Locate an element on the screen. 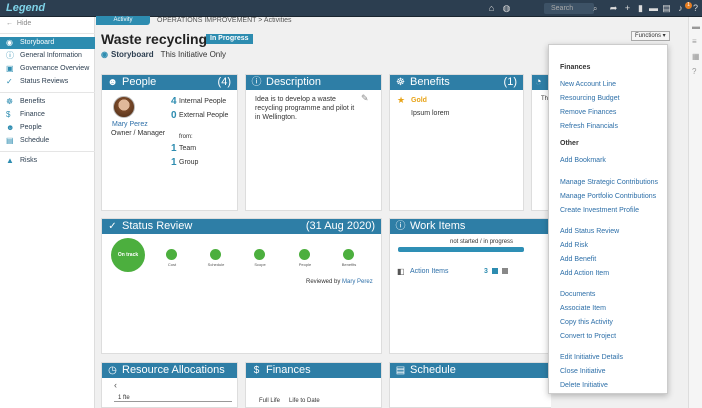 The height and width of the screenshot is (408, 702). menu-documents: Documents is located at coordinates (577, 294).